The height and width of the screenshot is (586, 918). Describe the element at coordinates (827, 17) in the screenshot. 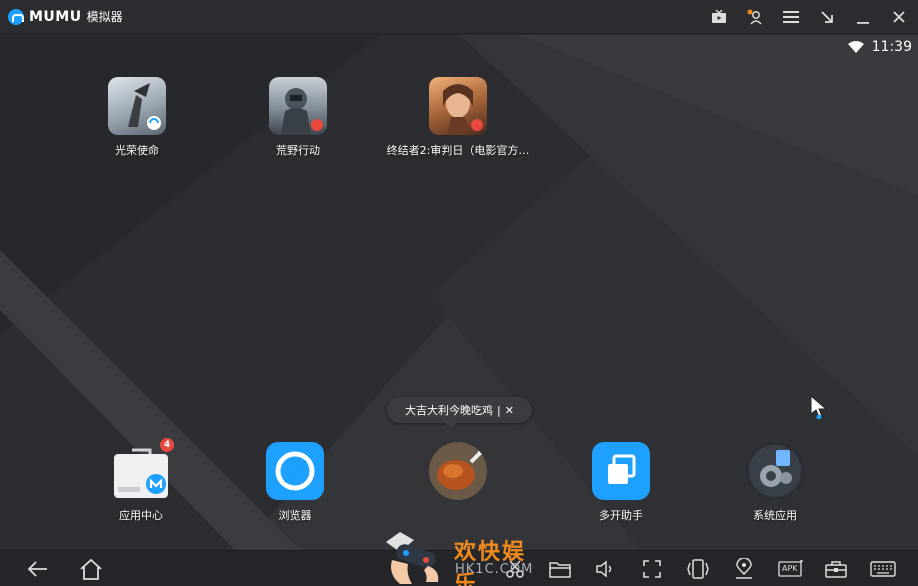

I see `minimize-to-corner-icon` at that location.